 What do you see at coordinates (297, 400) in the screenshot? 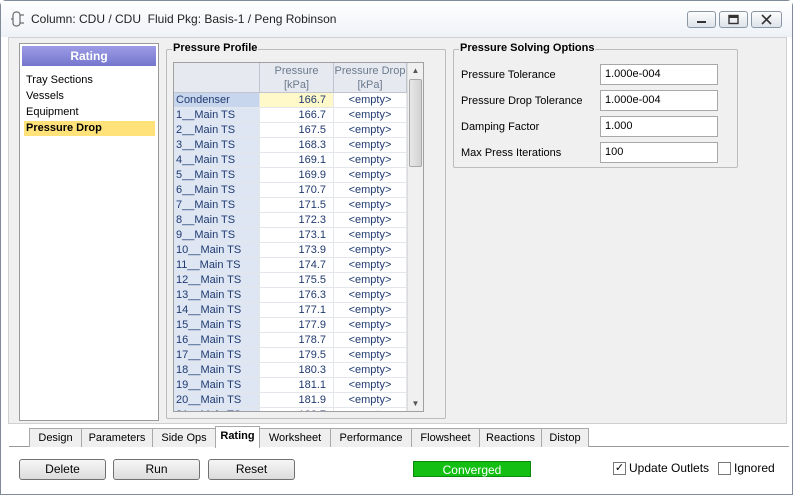
I see `pressure-cell: 181.9` at bounding box center [297, 400].